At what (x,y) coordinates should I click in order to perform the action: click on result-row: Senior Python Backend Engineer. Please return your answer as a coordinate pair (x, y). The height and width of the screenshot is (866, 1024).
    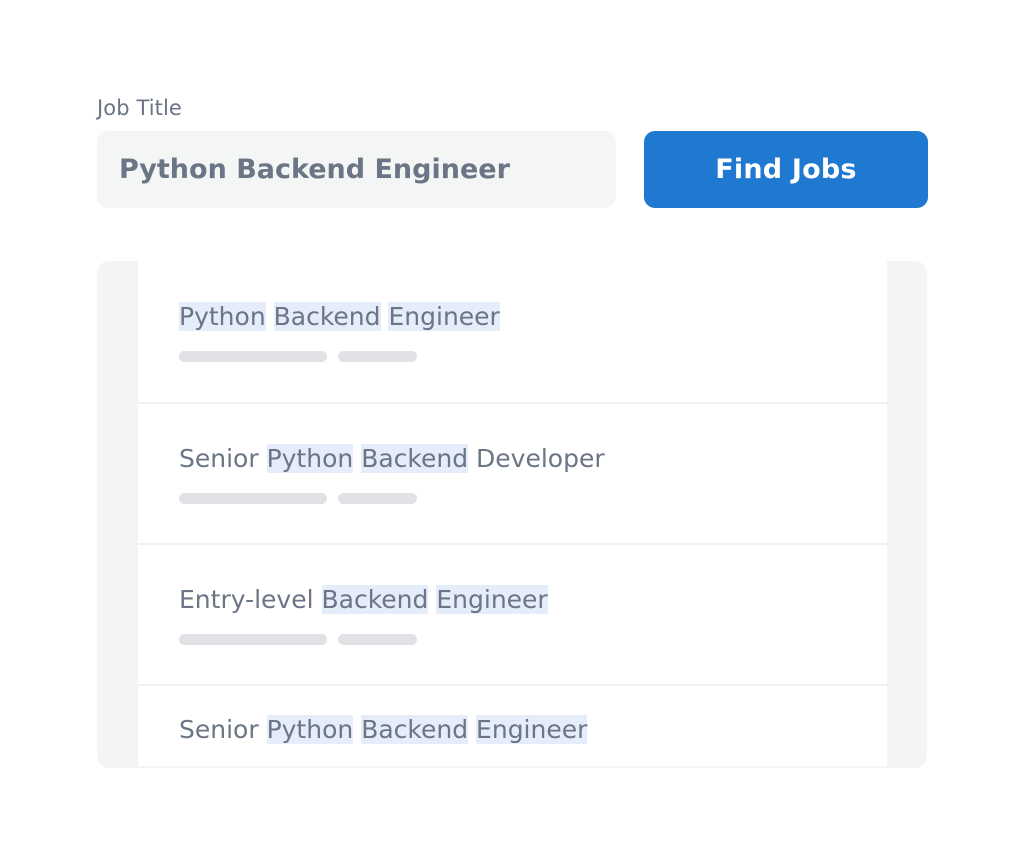
    Looking at the image, I should click on (512, 726).